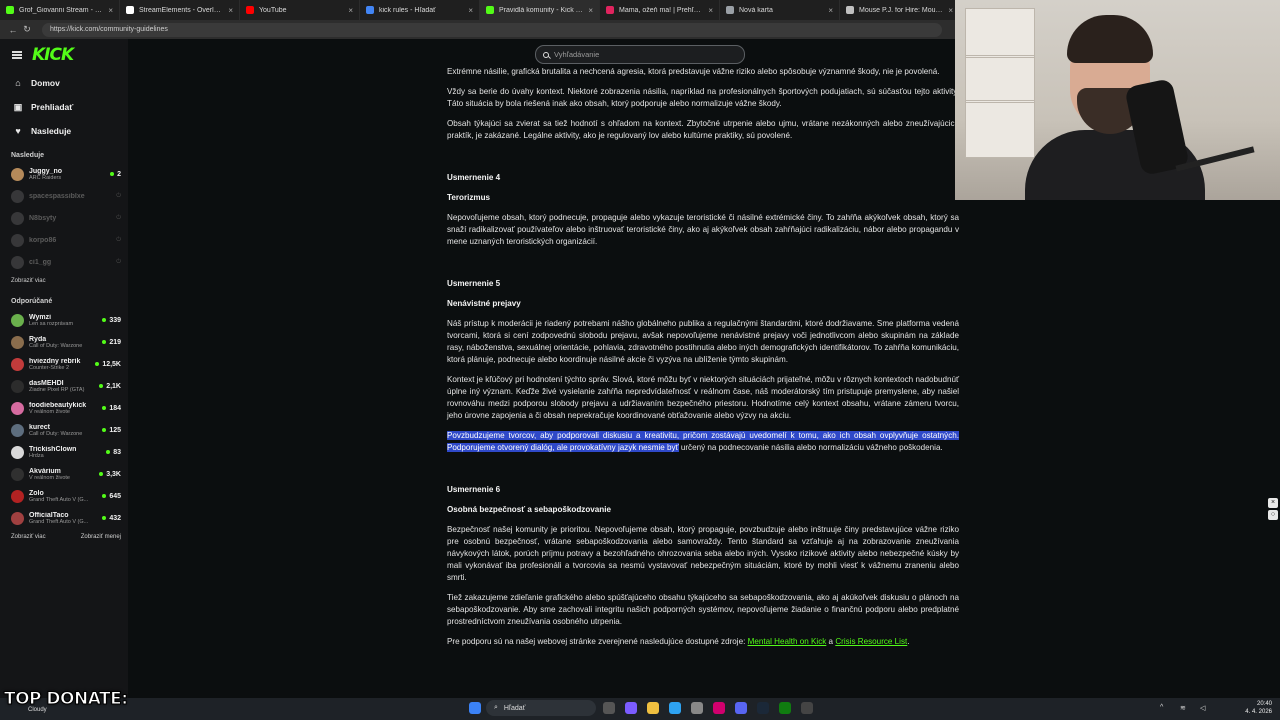  Describe the element at coordinates (53, 55) in the screenshot. I see `kick-logo: KICK` at that location.